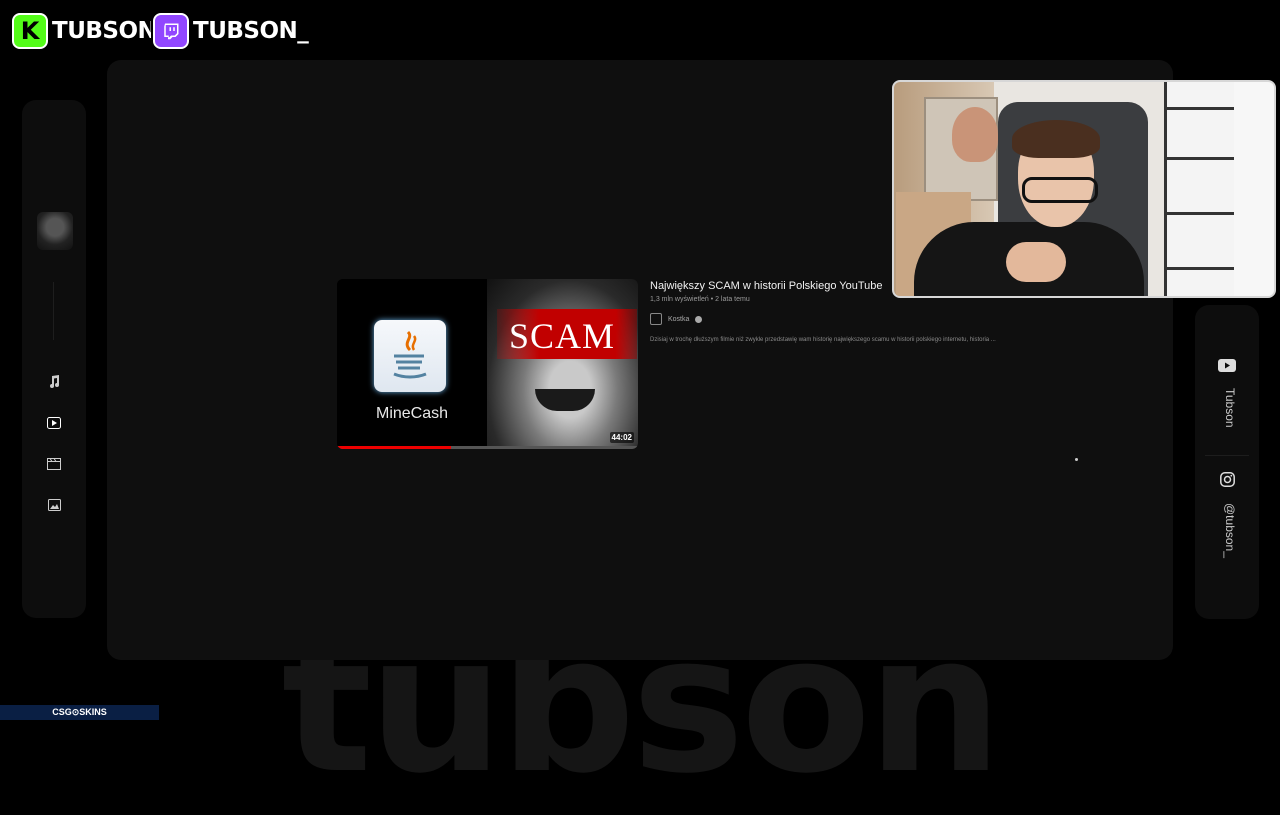 Image resolution: width=1280 pixels, height=815 pixels. Describe the element at coordinates (565, 400) in the screenshot. I see `thumbnail-mouth` at that location.